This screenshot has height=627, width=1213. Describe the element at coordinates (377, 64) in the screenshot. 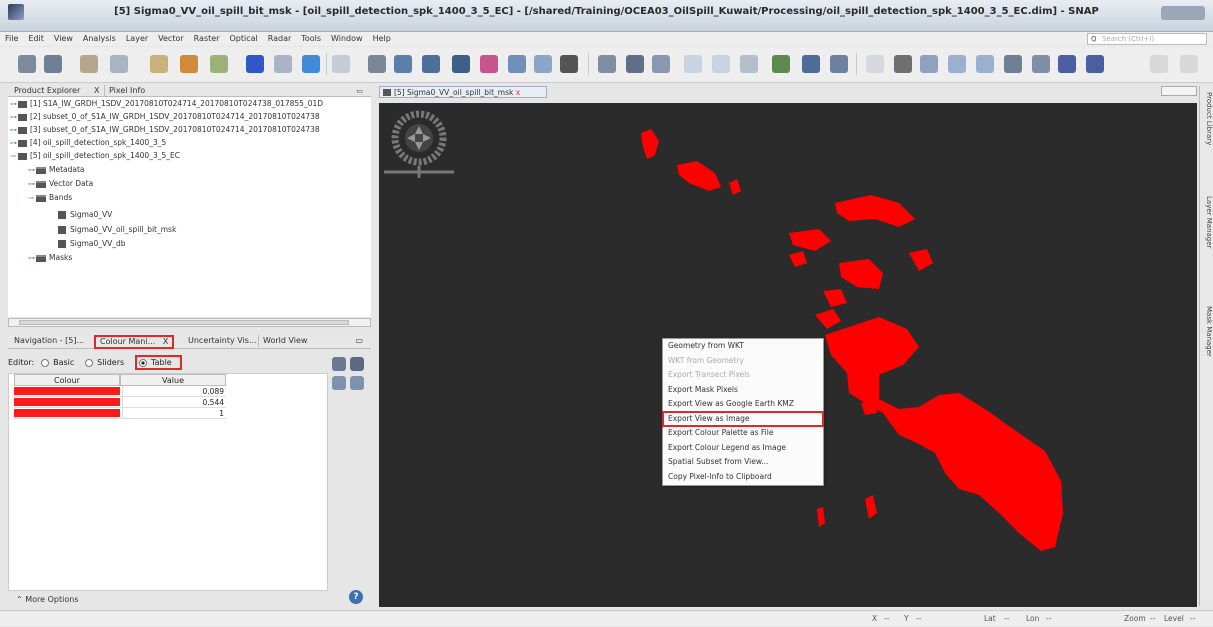

I see `edit-tool-icon` at that location.